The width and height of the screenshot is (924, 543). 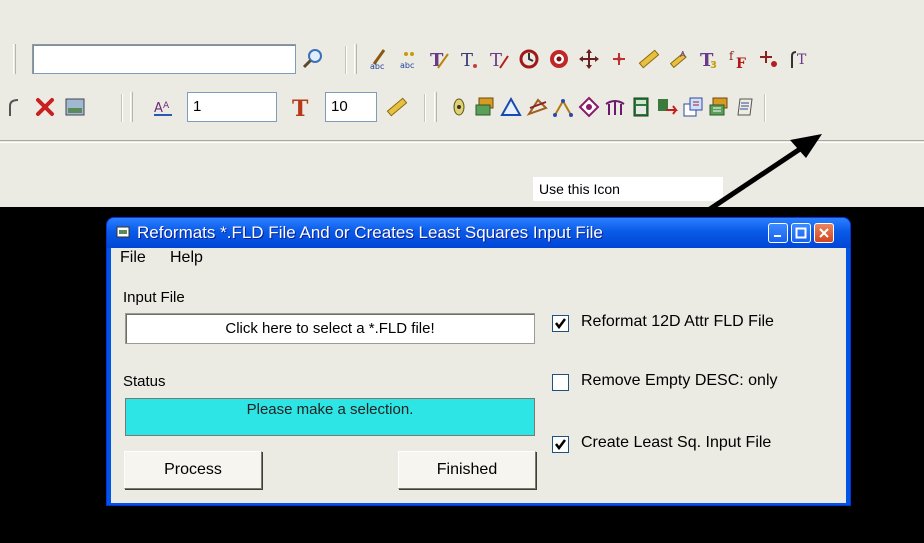 I want to click on hint-label: Use this Icon, so click(x=628, y=189).